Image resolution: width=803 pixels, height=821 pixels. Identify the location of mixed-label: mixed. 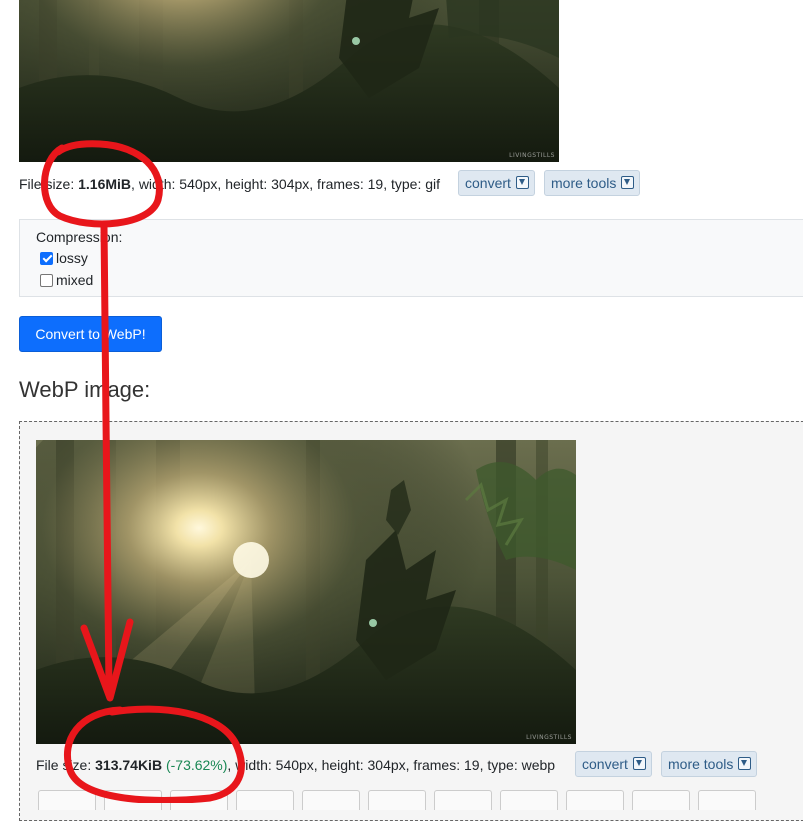
(74, 280).